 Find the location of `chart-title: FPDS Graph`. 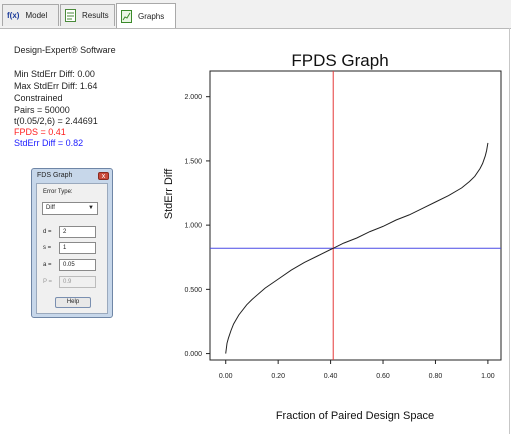

chart-title: FPDS Graph is located at coordinates (340, 60).